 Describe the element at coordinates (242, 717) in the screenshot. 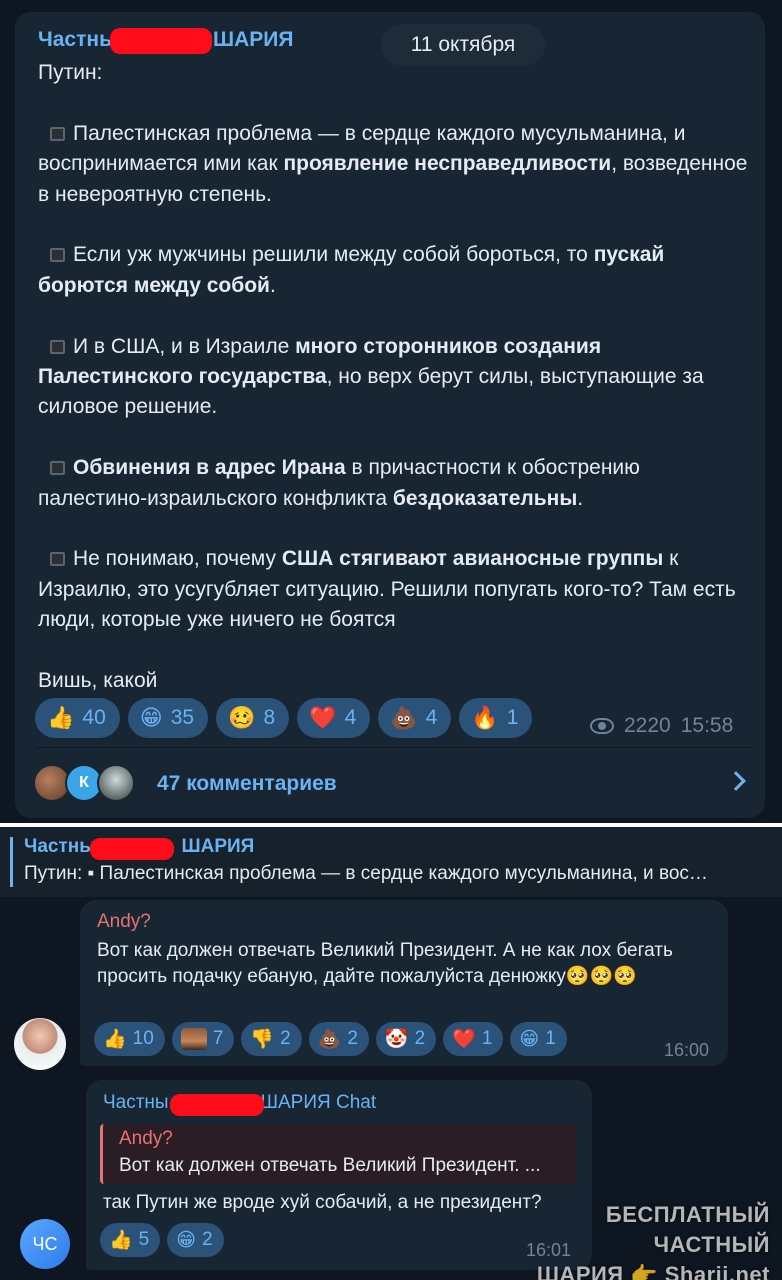

I see `woozy-face-icon: 🥴` at that location.